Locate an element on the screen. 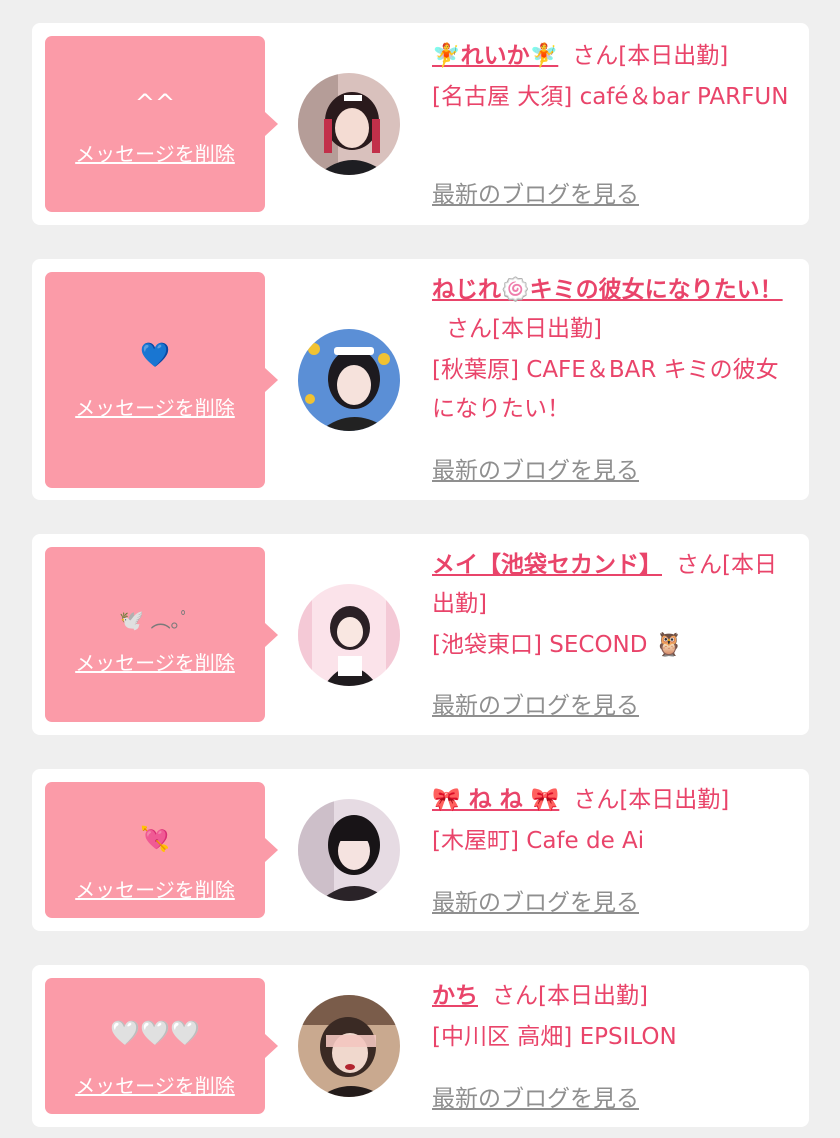 The width and height of the screenshot is (840, 1138). cast-info: メイ【池袋セカンド】 さん[本日出勤] [池袋東口] SECOND 🦉 is located at coordinates (612, 605).